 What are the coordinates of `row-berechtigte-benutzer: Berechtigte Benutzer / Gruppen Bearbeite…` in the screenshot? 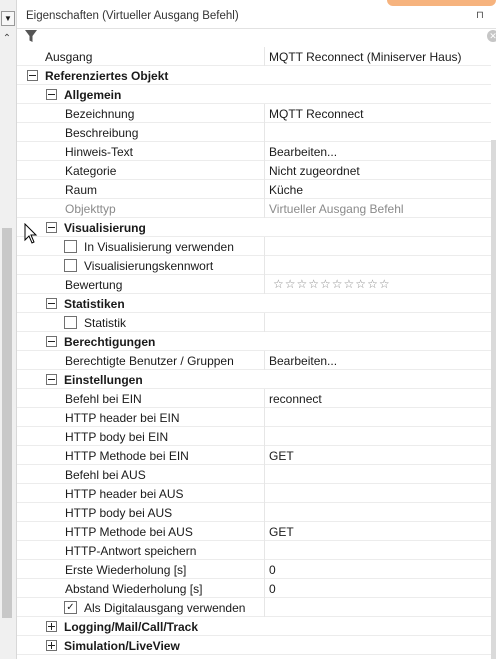 It's located at (254, 360).